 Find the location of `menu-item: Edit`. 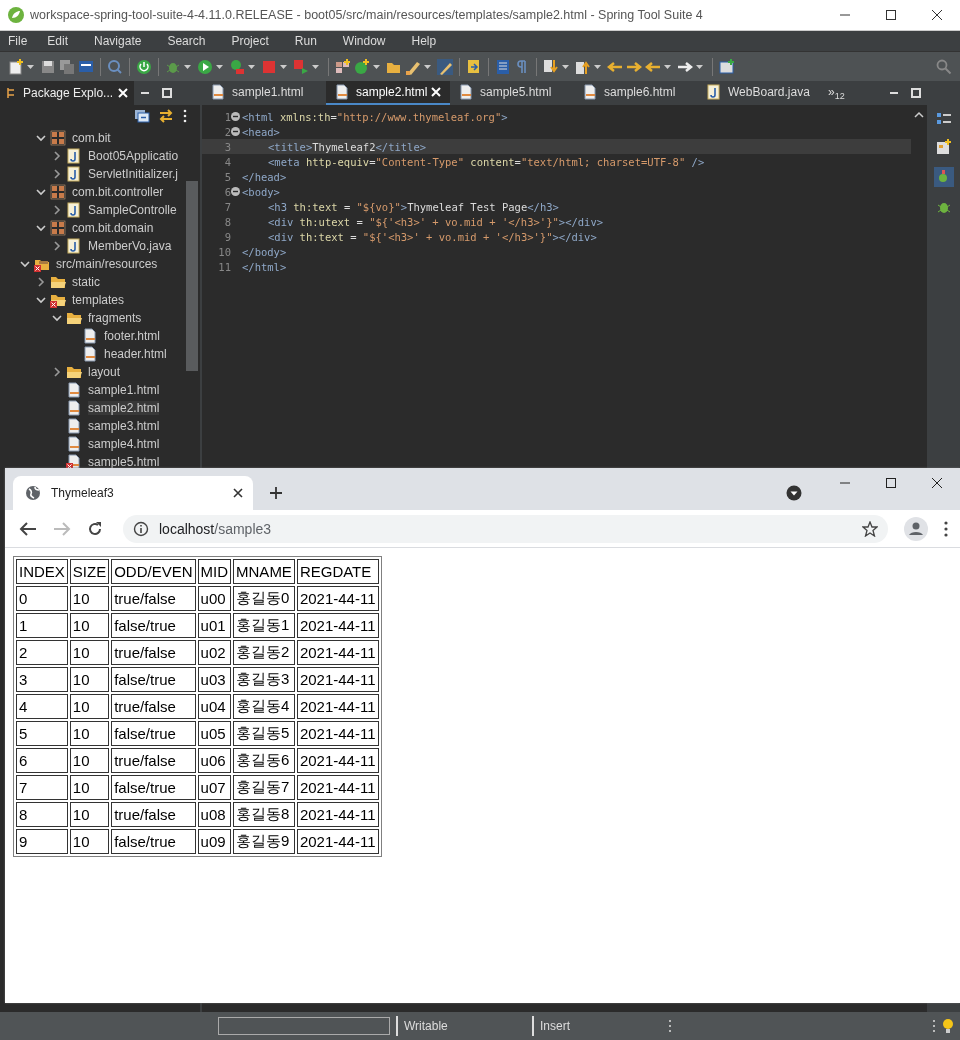

menu-item: Edit is located at coordinates (59, 41).